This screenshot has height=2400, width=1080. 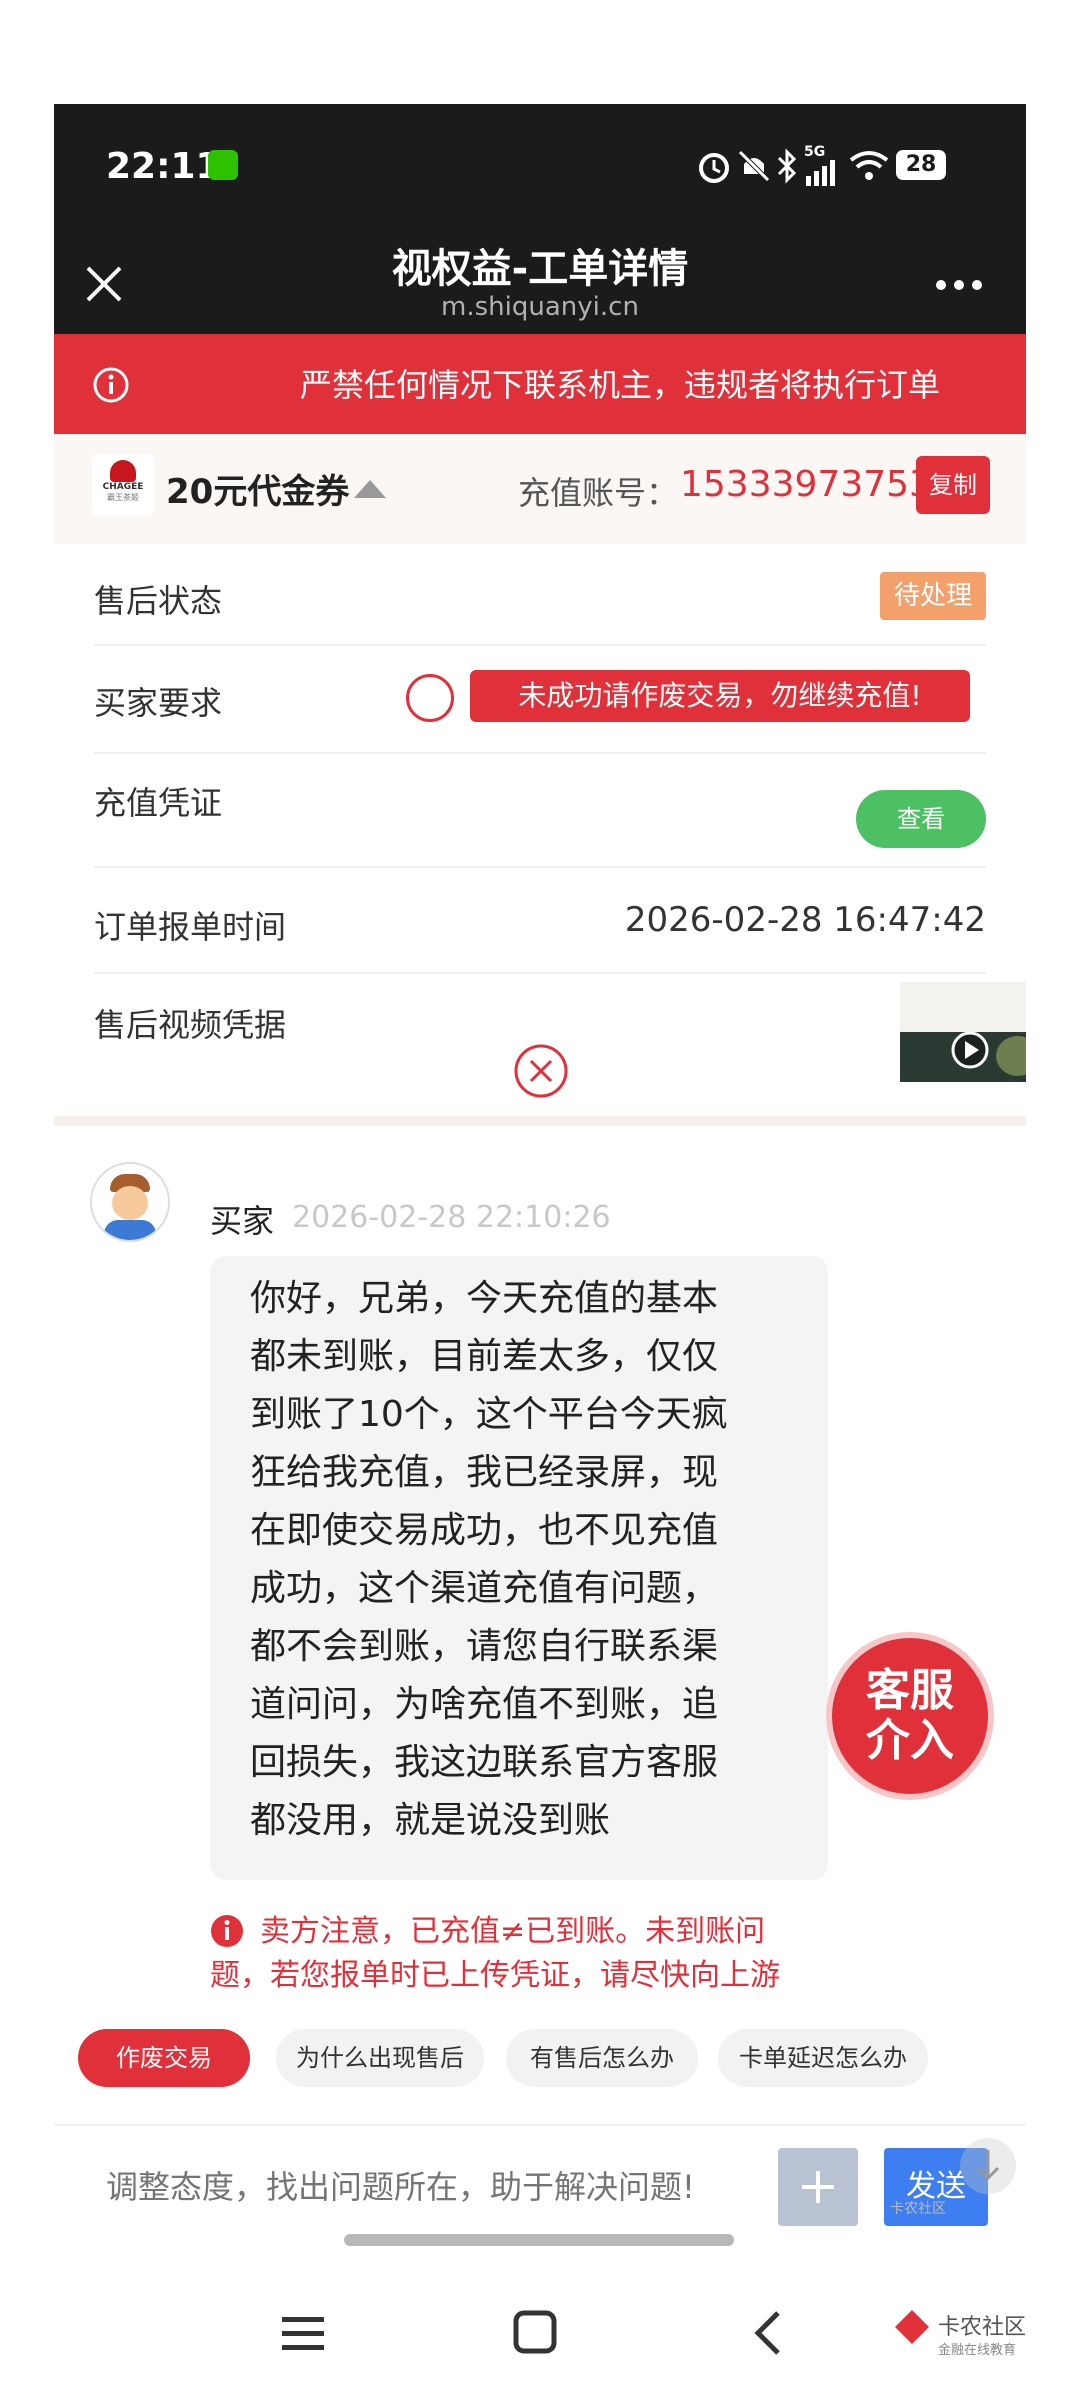 What do you see at coordinates (540, 269) in the screenshot?
I see `page-title: 视权益-工单详情` at bounding box center [540, 269].